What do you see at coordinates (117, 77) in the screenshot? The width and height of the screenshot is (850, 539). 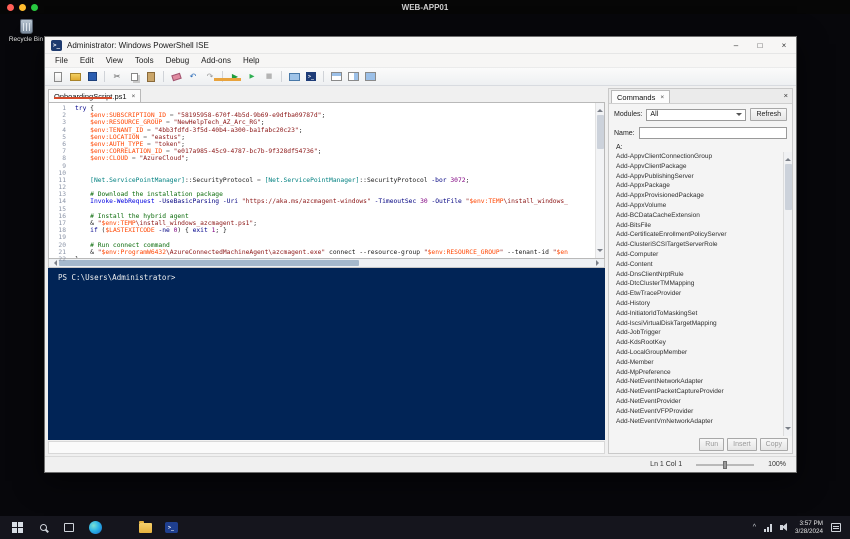 I see `cut-icon: ✂` at bounding box center [117, 77].